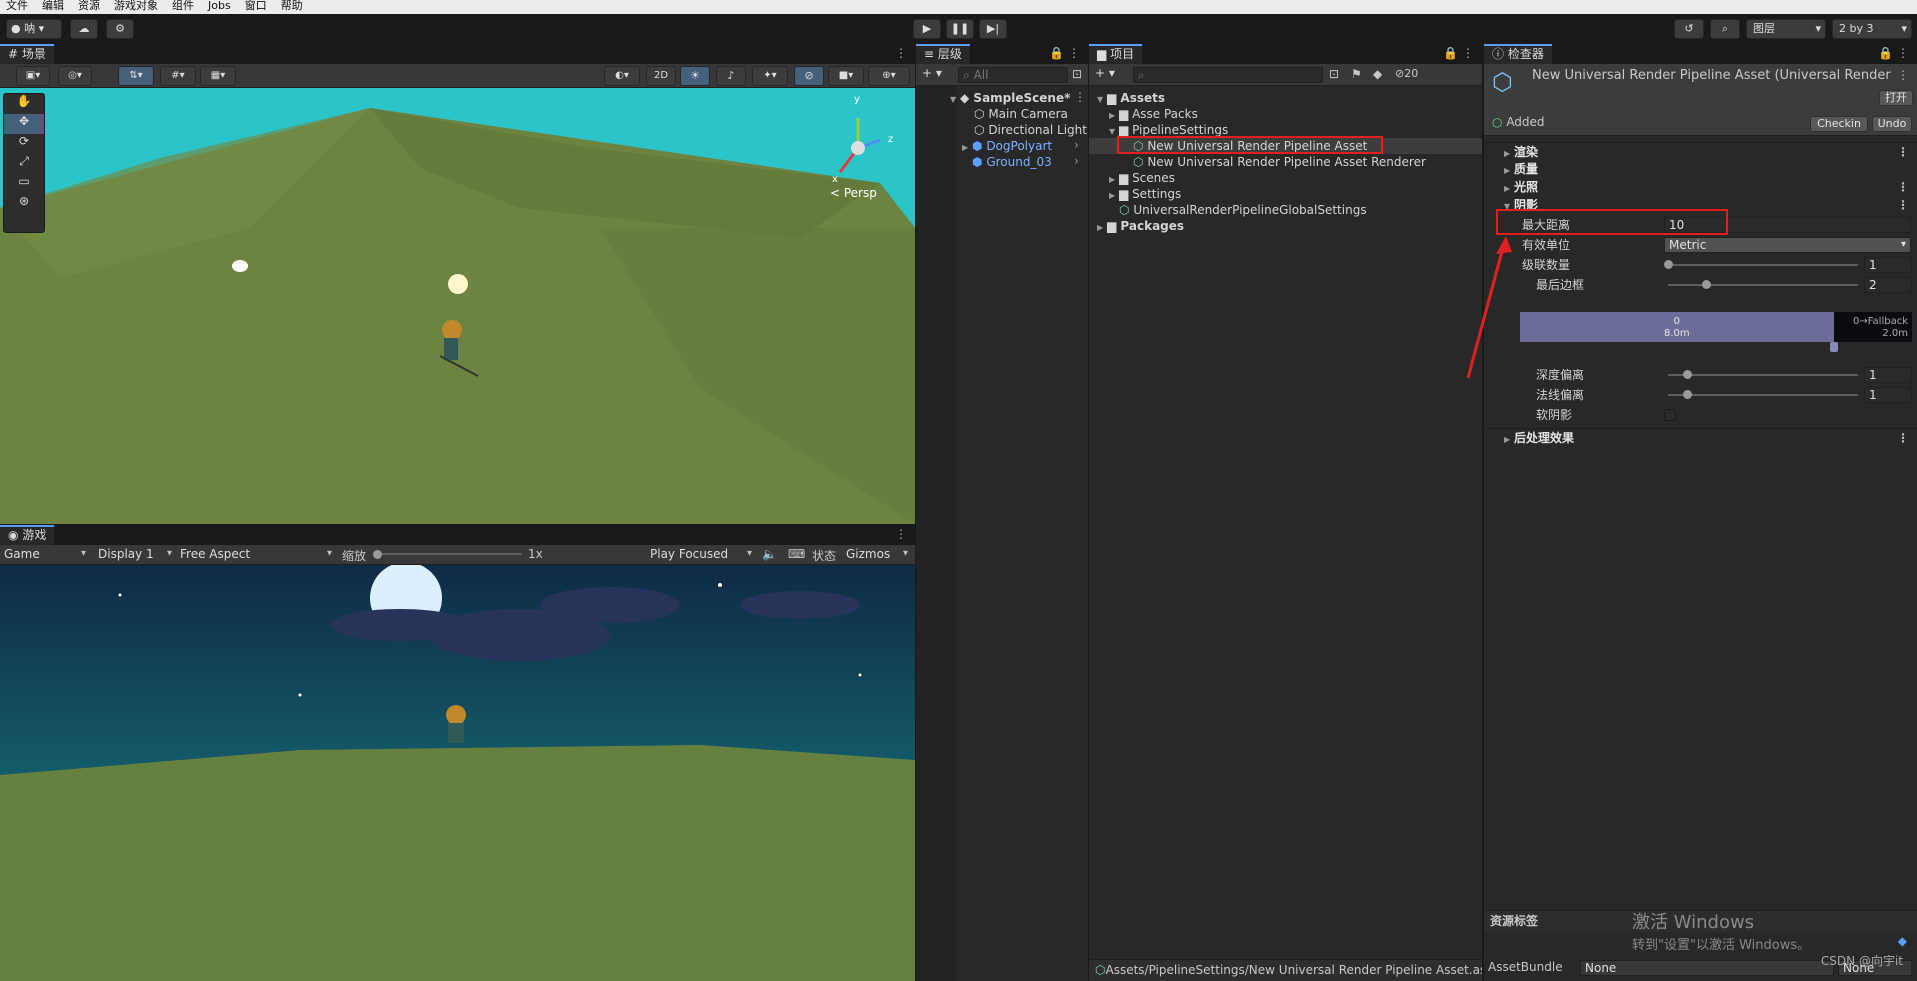 The width and height of the screenshot is (1917, 981). What do you see at coordinates (1700, 437) in the screenshot?
I see `section-post-processing: ▶ 后处理效果 ⋮` at bounding box center [1700, 437].